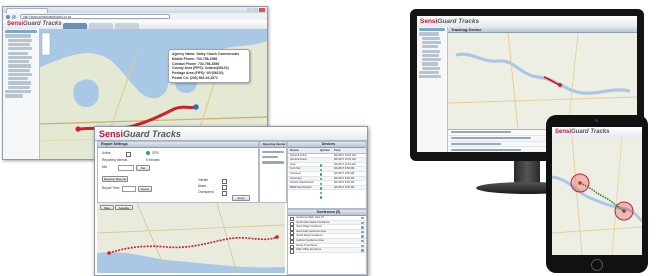  I want to click on column-header: Device, so click(304, 150).